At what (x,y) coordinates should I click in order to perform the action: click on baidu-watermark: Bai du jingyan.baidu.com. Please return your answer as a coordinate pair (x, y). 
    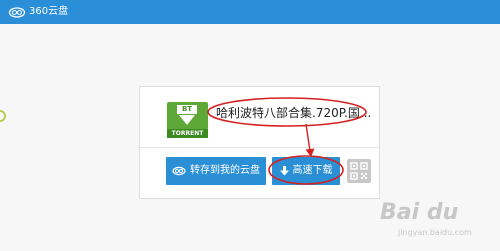
    Looking at the image, I should click on (437, 223).